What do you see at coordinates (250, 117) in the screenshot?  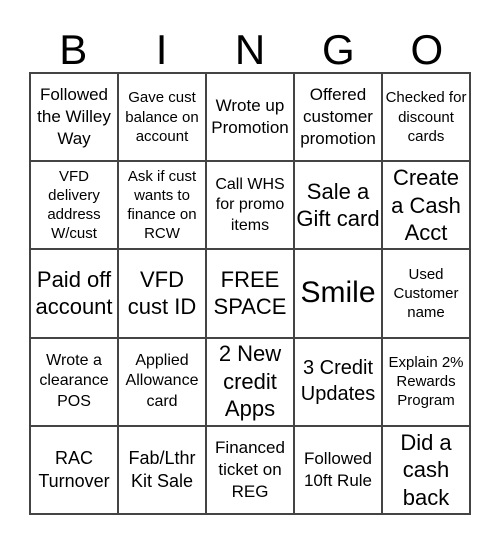 I see `bingo-cell: Wrote up Promotion` at bounding box center [250, 117].